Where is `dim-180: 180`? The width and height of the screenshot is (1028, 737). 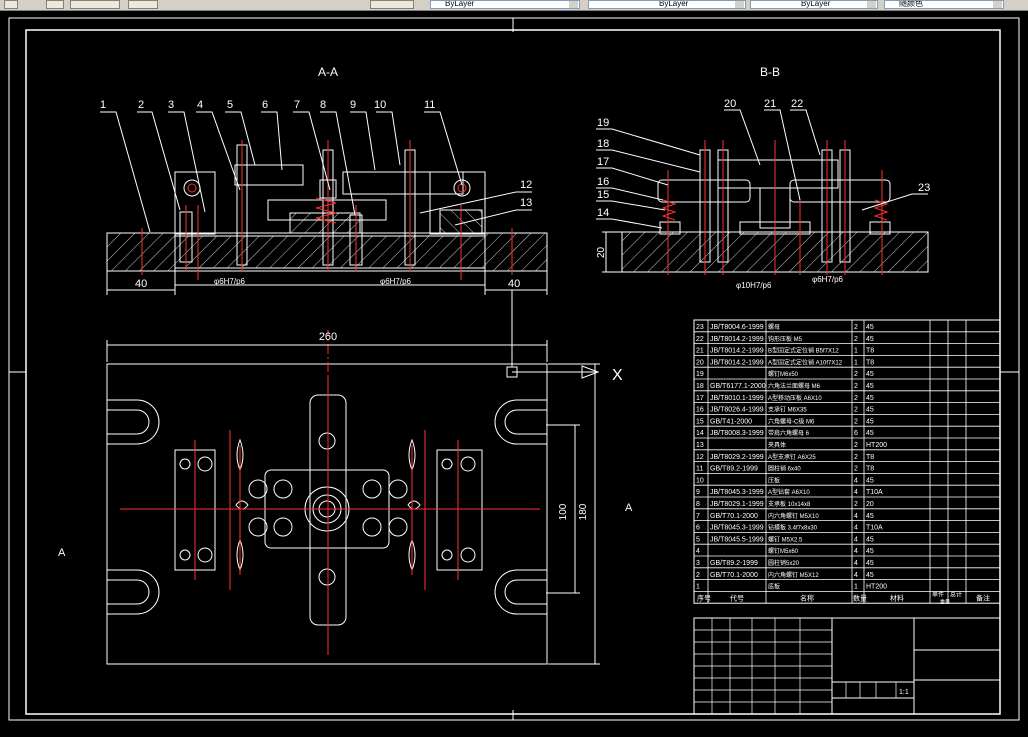 dim-180: 180 is located at coordinates (583, 511).